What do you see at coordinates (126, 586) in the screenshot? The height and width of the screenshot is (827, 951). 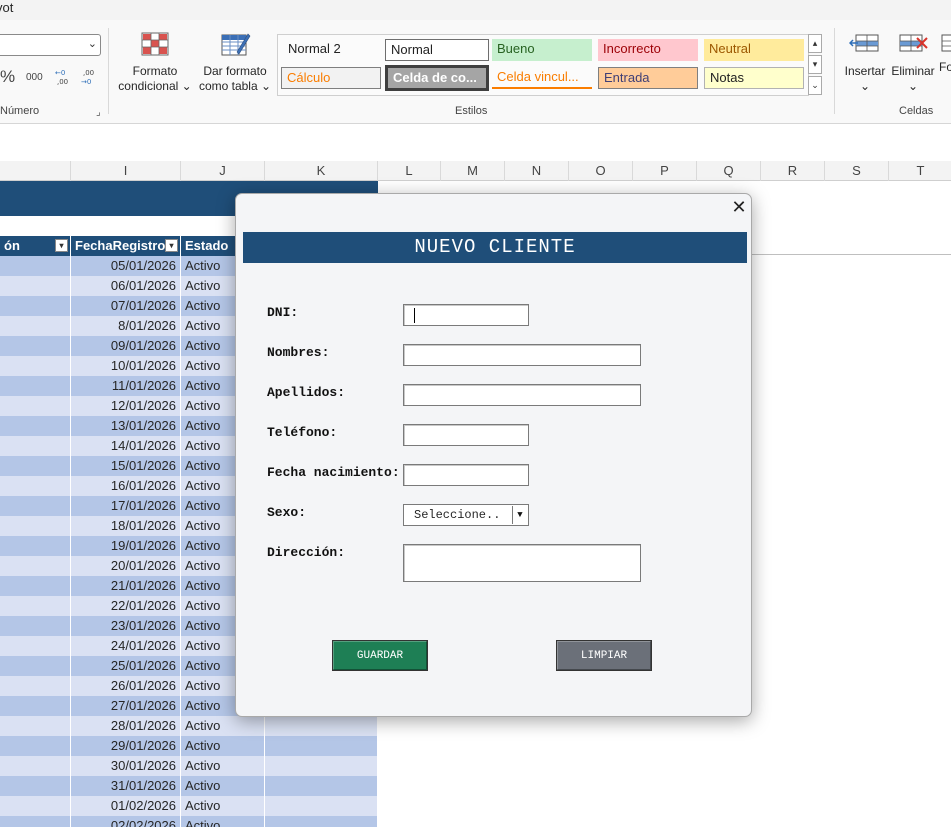 I see `fecharegistro-cell: 21/01/2026` at bounding box center [126, 586].